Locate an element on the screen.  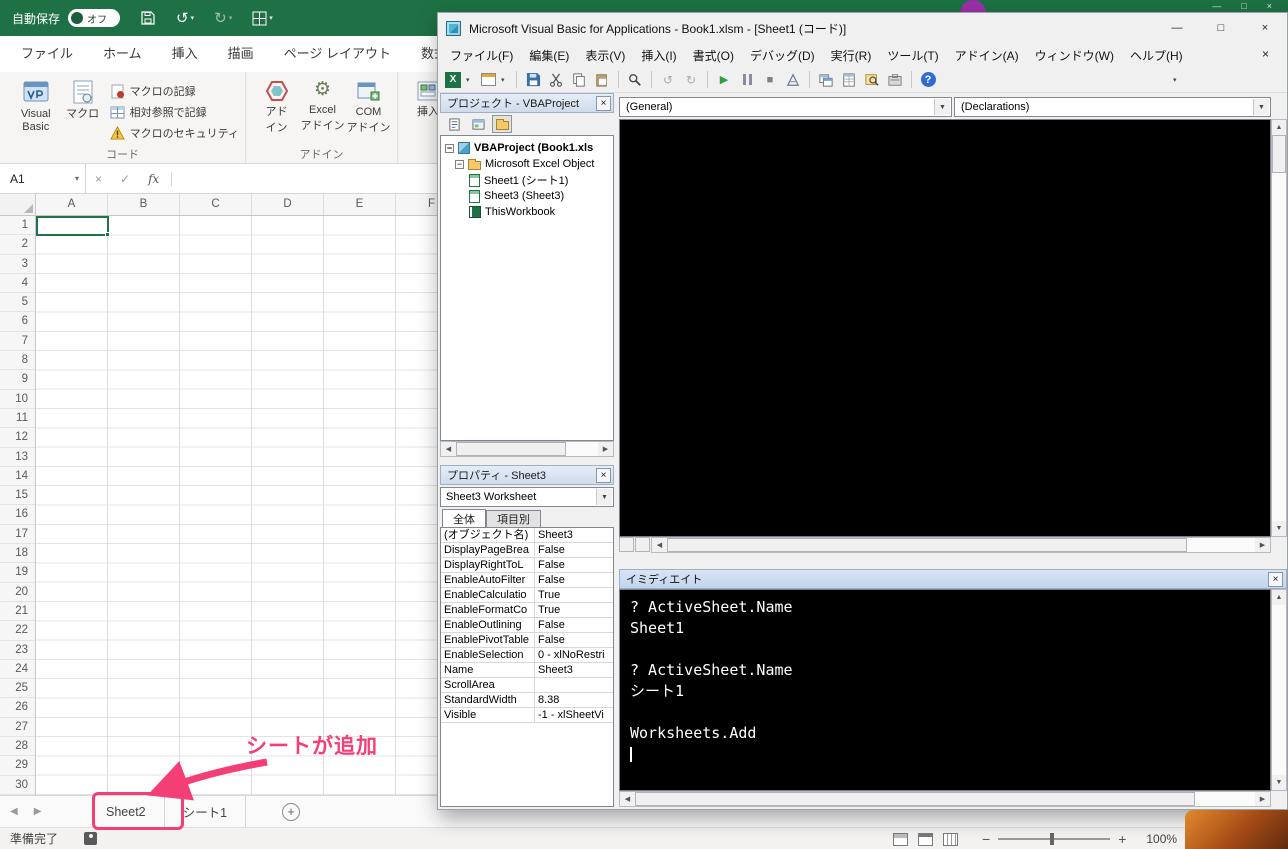
toolbar-overflow-icon: ▾ is located at coordinates (1177, 80).